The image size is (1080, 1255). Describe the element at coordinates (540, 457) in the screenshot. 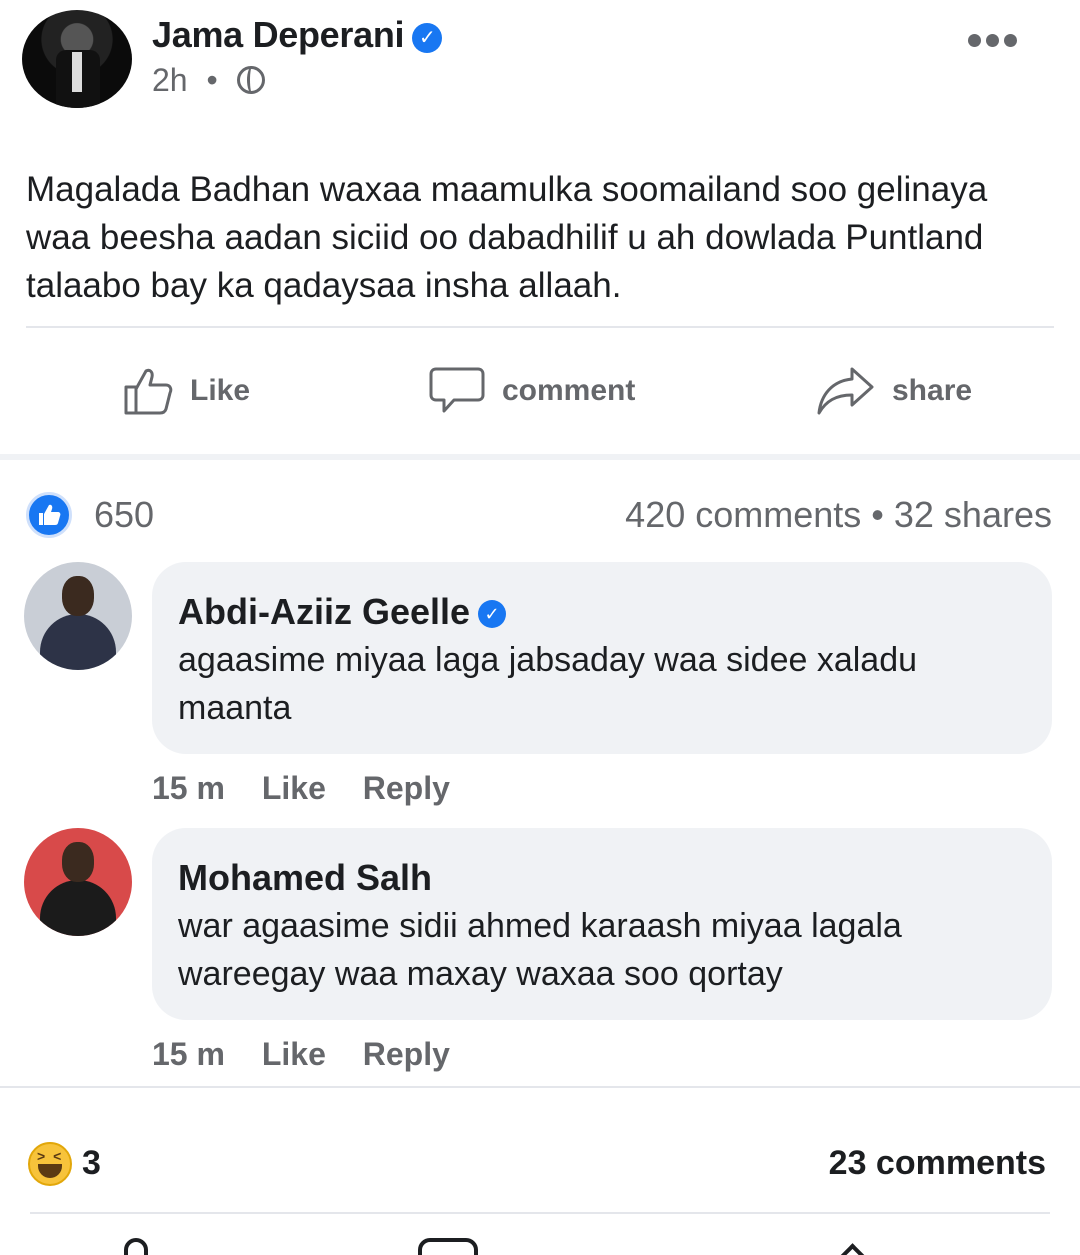

I see `section-separator` at that location.